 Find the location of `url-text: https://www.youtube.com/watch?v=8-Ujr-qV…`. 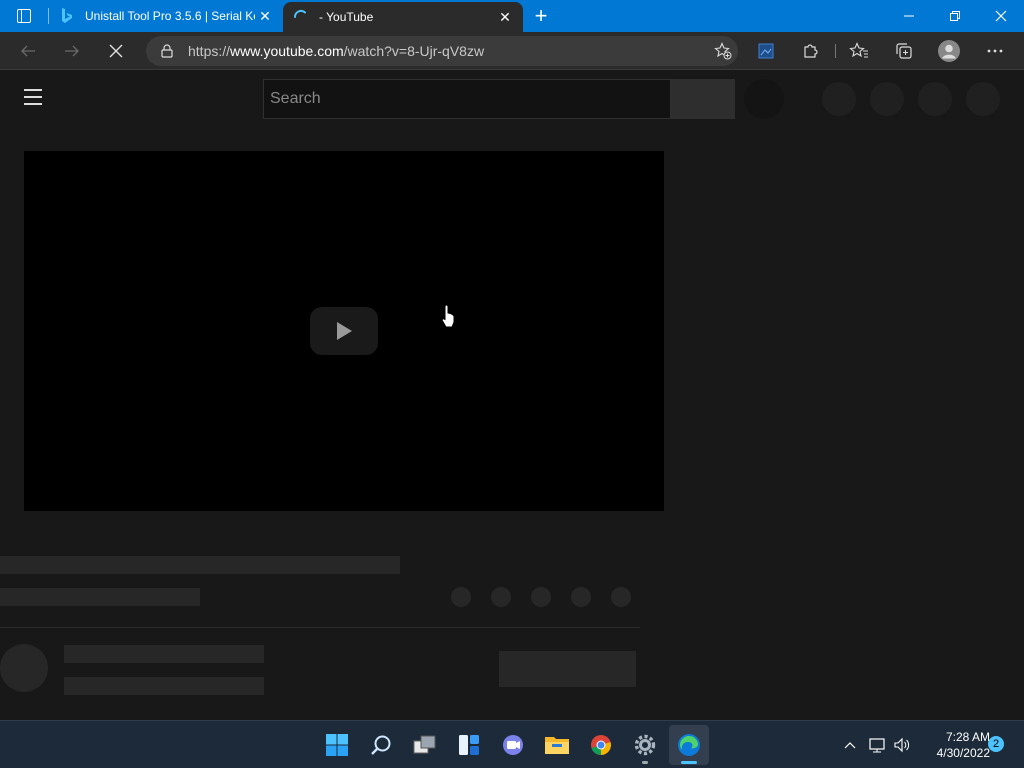

url-text: https://www.youtube.com/watch?v=8-Ujr-qV… is located at coordinates (448, 51).